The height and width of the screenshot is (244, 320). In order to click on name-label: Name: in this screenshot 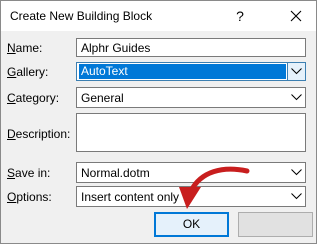, I will do `click(25, 48)`.